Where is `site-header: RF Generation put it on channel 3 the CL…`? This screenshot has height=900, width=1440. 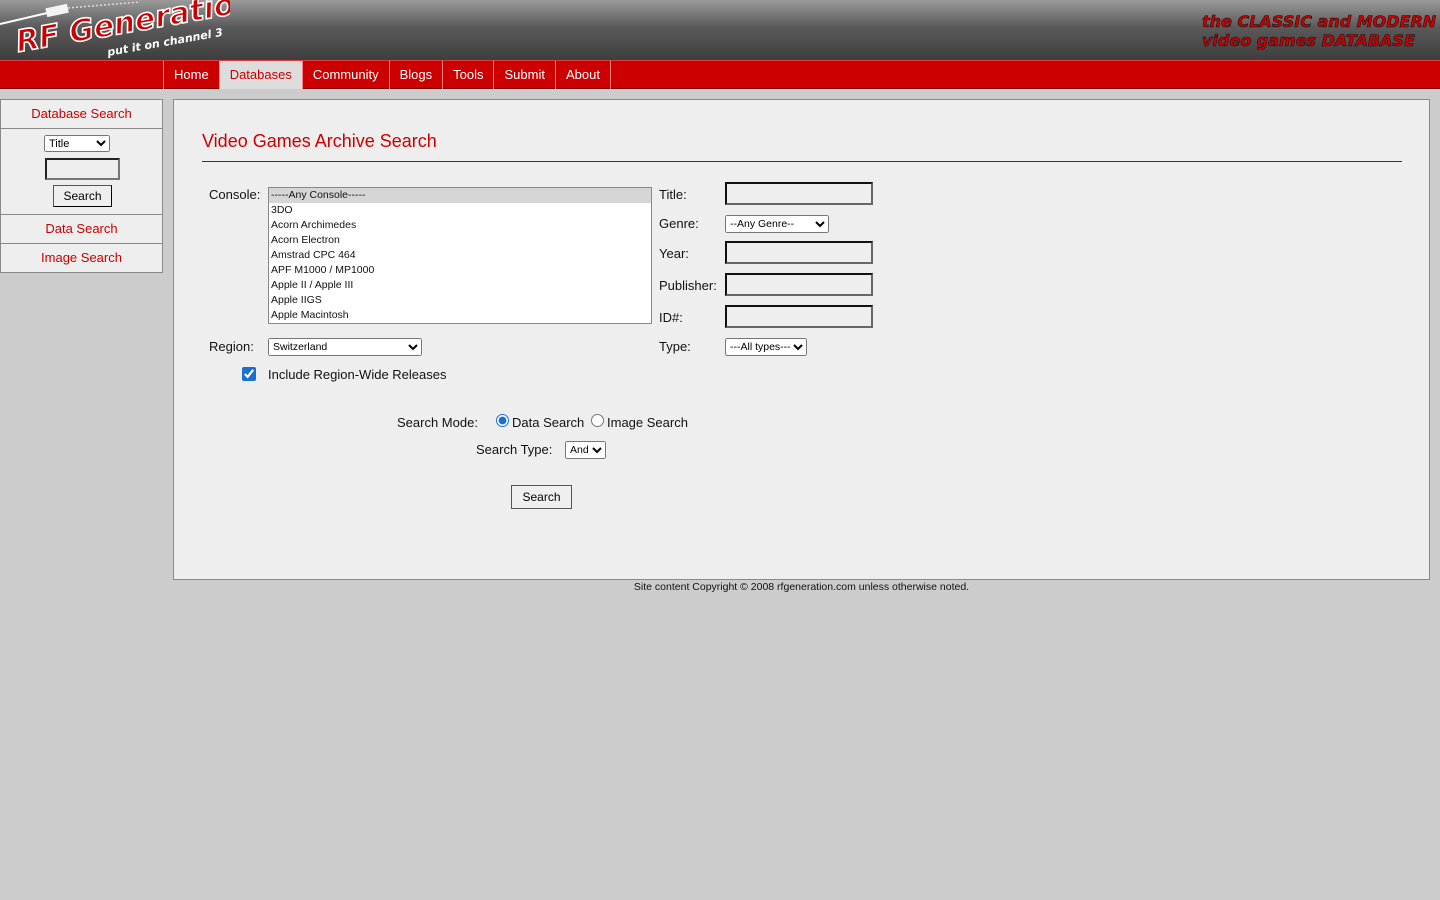 site-header: RF Generation put it on channel 3 the CL… is located at coordinates (720, 30).